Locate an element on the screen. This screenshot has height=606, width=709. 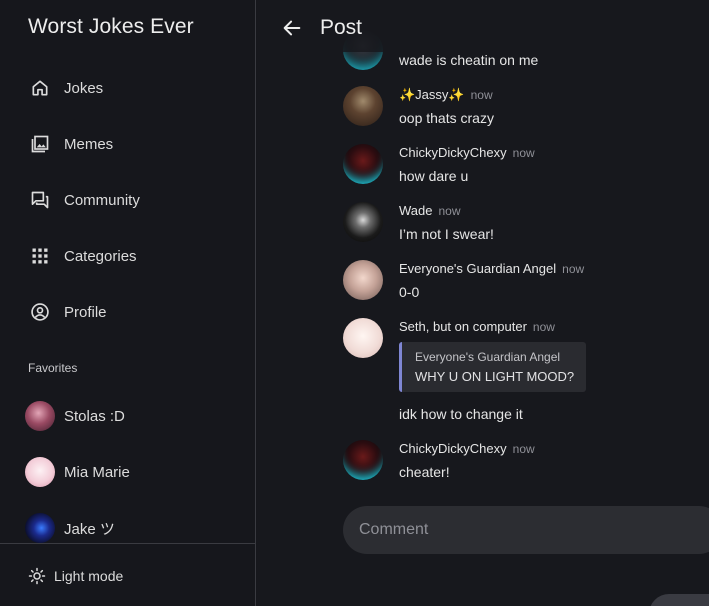
comment-body: wade is cheatin on me is located at coordinates (469, 60).